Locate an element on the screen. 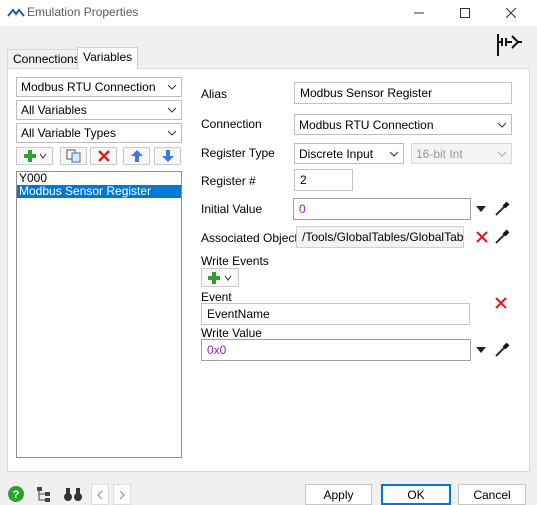 This screenshot has width=537, height=505. connection-select: Modbus RTU Connection is located at coordinates (403, 124).